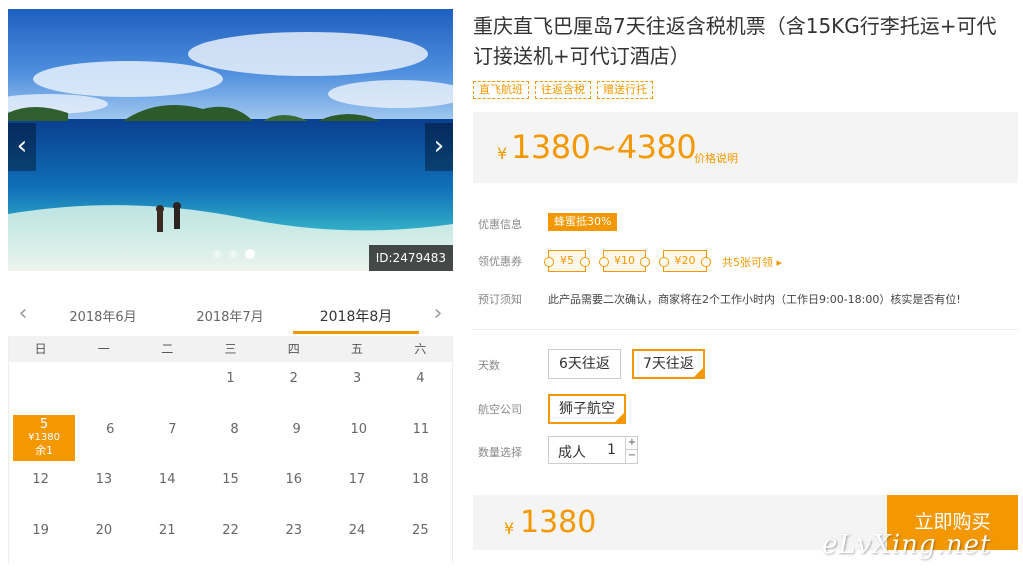 Image resolution: width=1023 pixels, height=579 pixels. Describe the element at coordinates (40, 488) in the screenshot. I see `calendar-day: 12` at that location.